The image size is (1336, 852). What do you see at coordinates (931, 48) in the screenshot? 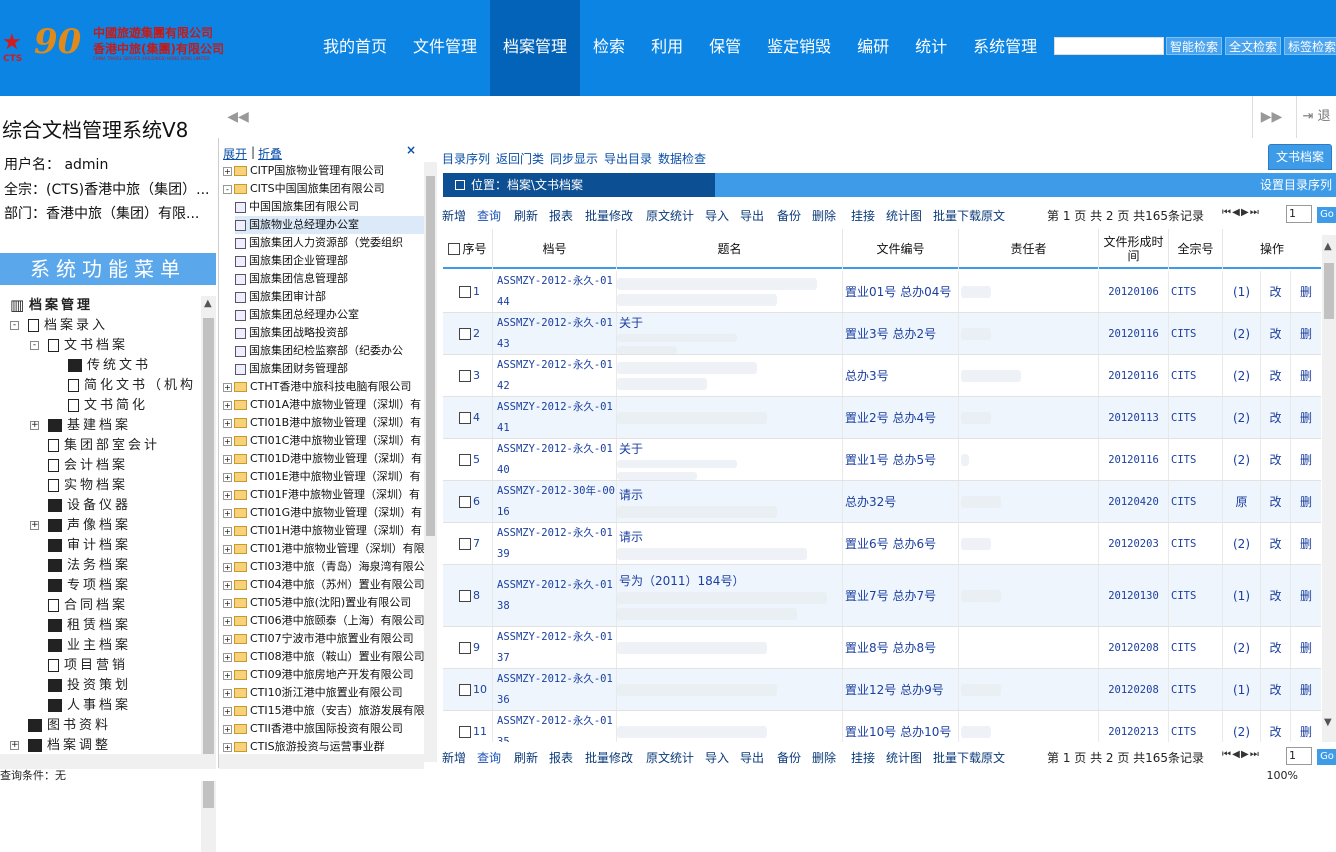
I see `nav-statistics: 统计` at bounding box center [931, 48].